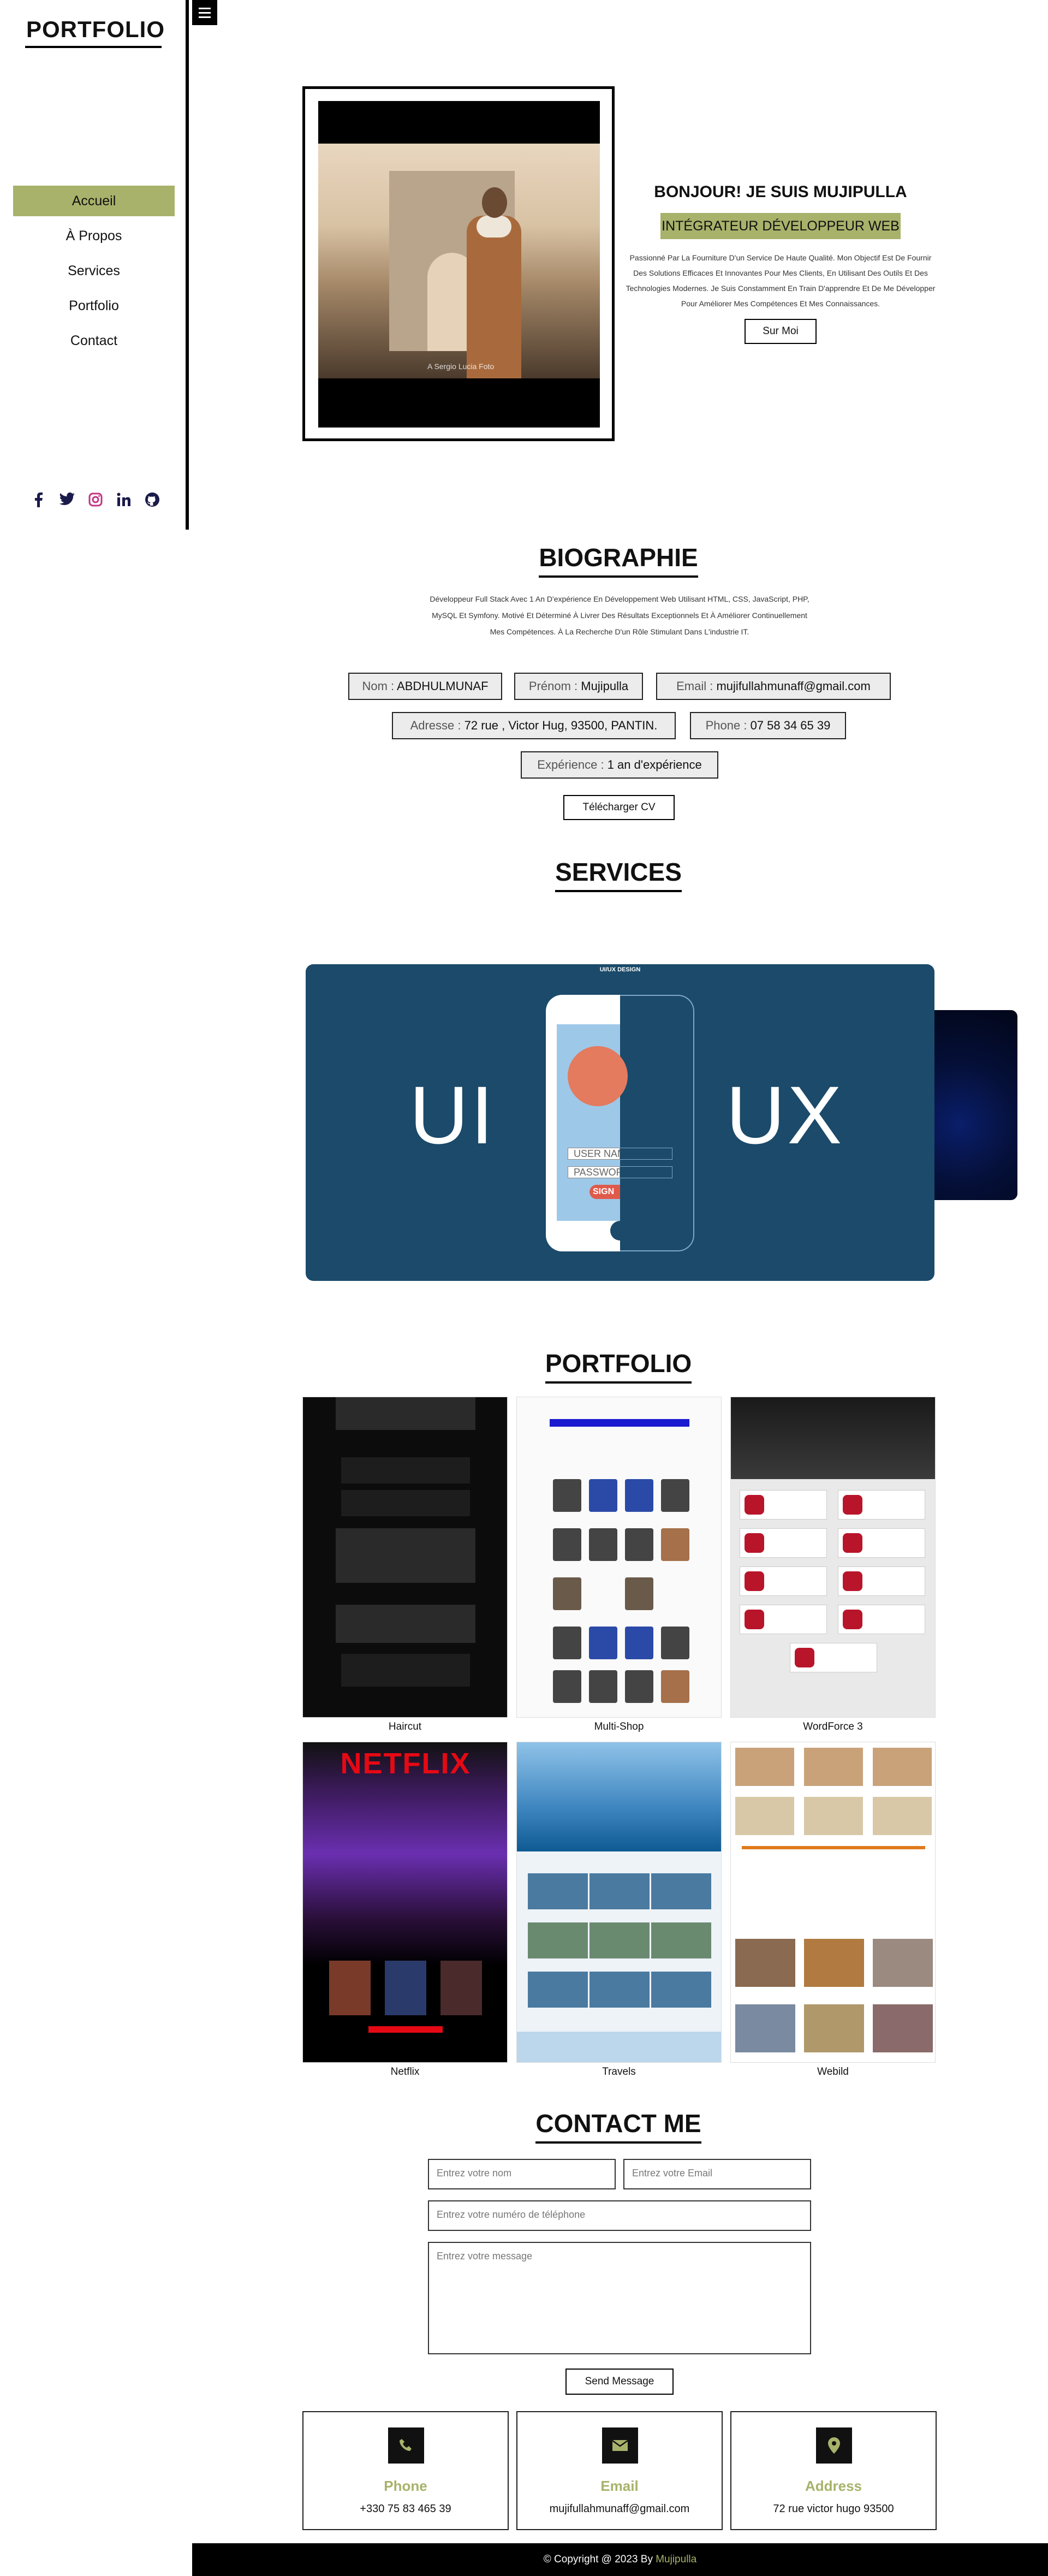  I want to click on slide-title: UI/UX DESIGN, so click(620, 969).